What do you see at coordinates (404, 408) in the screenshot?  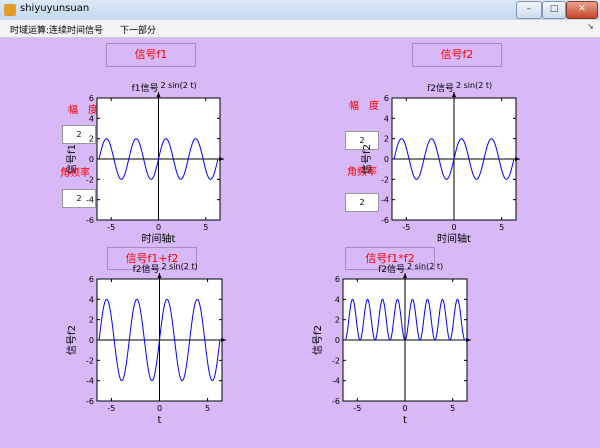 I see `chart4-xtick-label: 0` at bounding box center [404, 408].